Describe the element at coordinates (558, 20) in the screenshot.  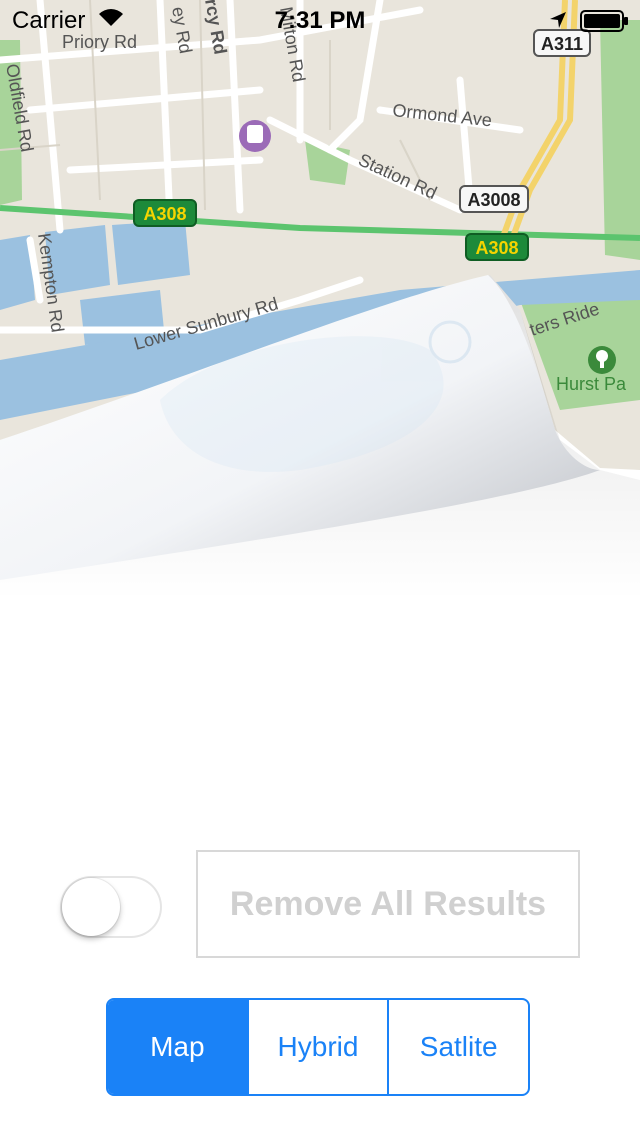
I see `location-arrow-icon` at that location.